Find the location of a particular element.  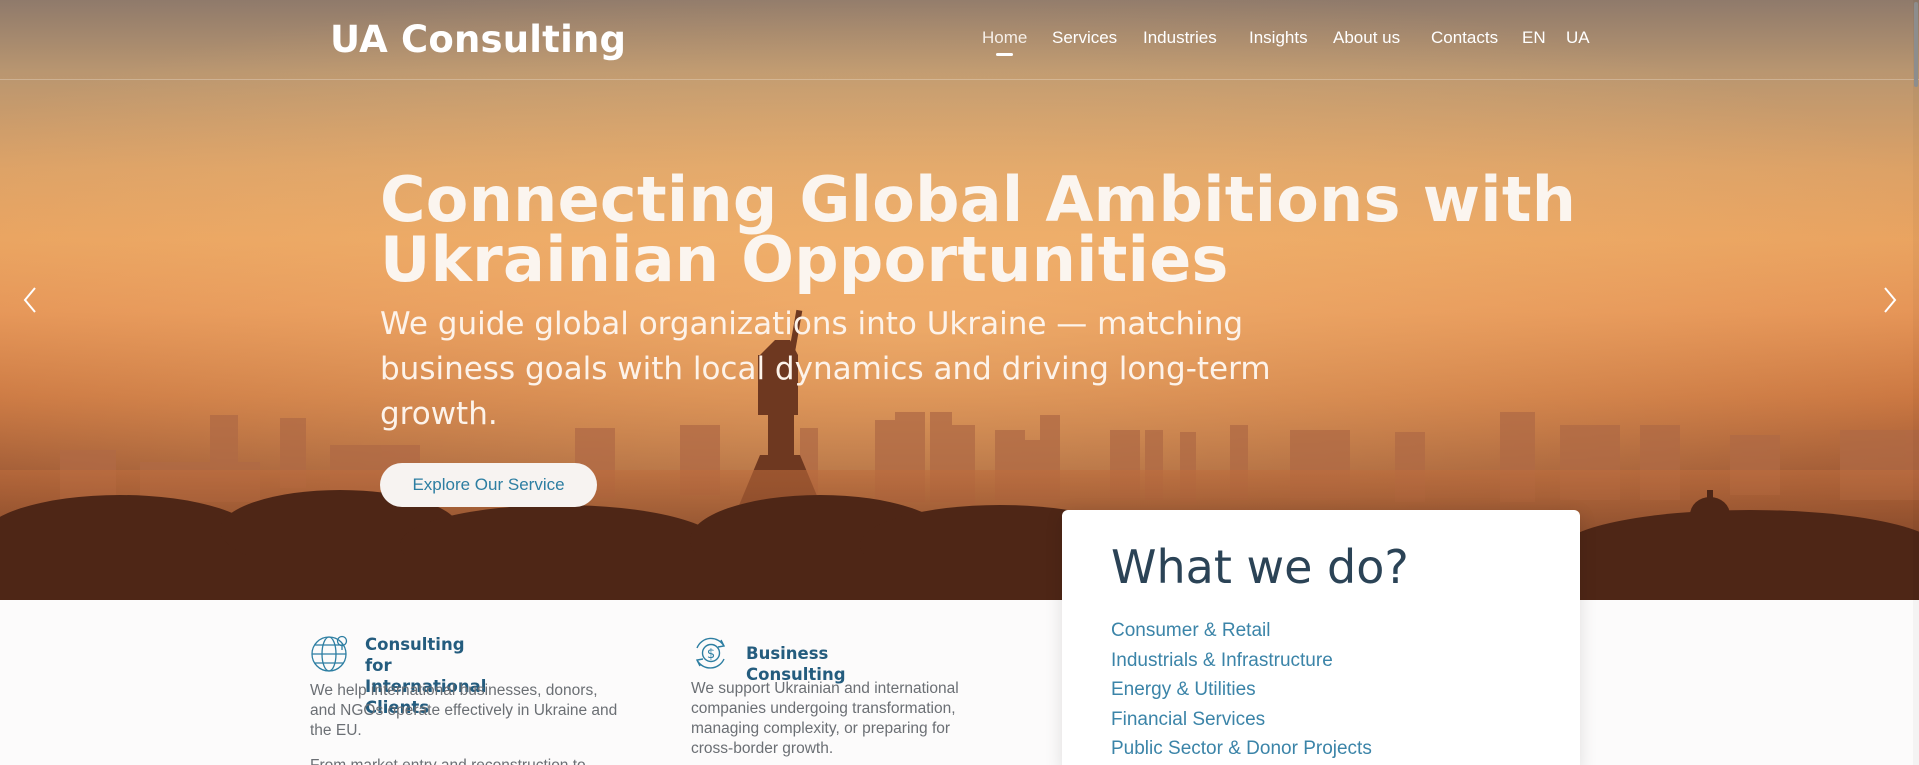

slider-prev-button is located at coordinates (31, 300).